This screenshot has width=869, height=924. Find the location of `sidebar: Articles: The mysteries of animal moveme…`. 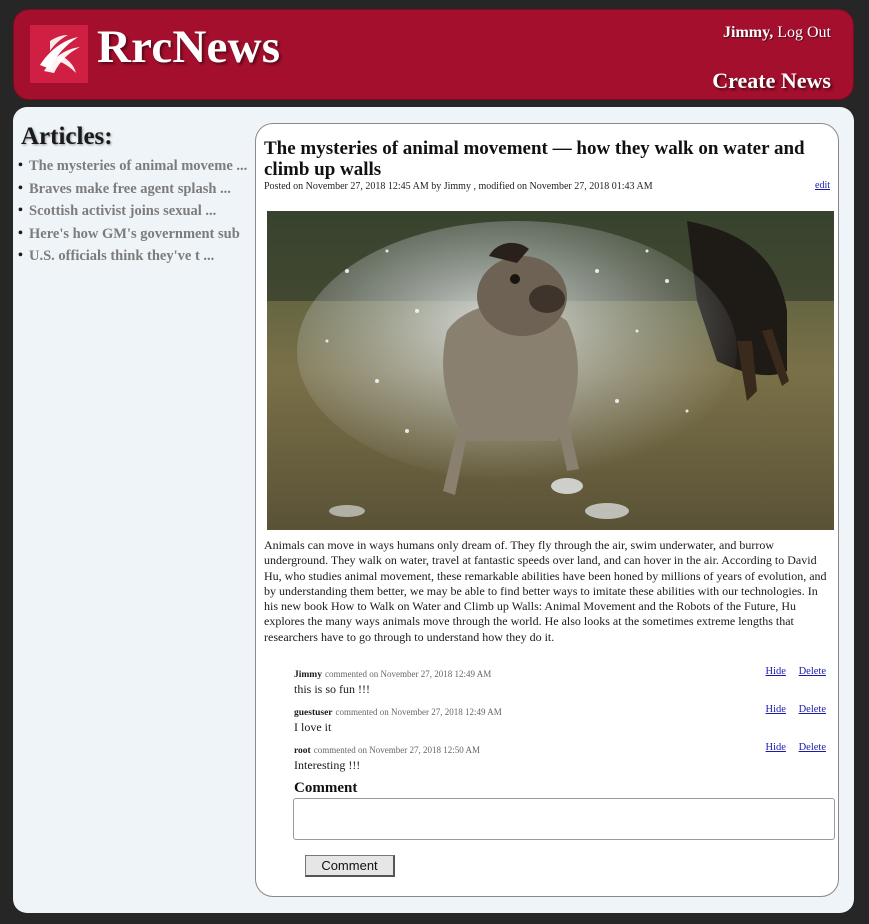

sidebar: Articles: The mysteries of animal moveme… is located at coordinates (137, 195).